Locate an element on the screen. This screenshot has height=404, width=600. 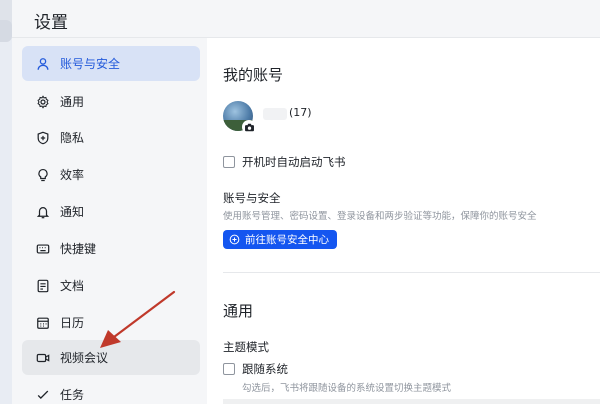
section-divider is located at coordinates (411, 272).